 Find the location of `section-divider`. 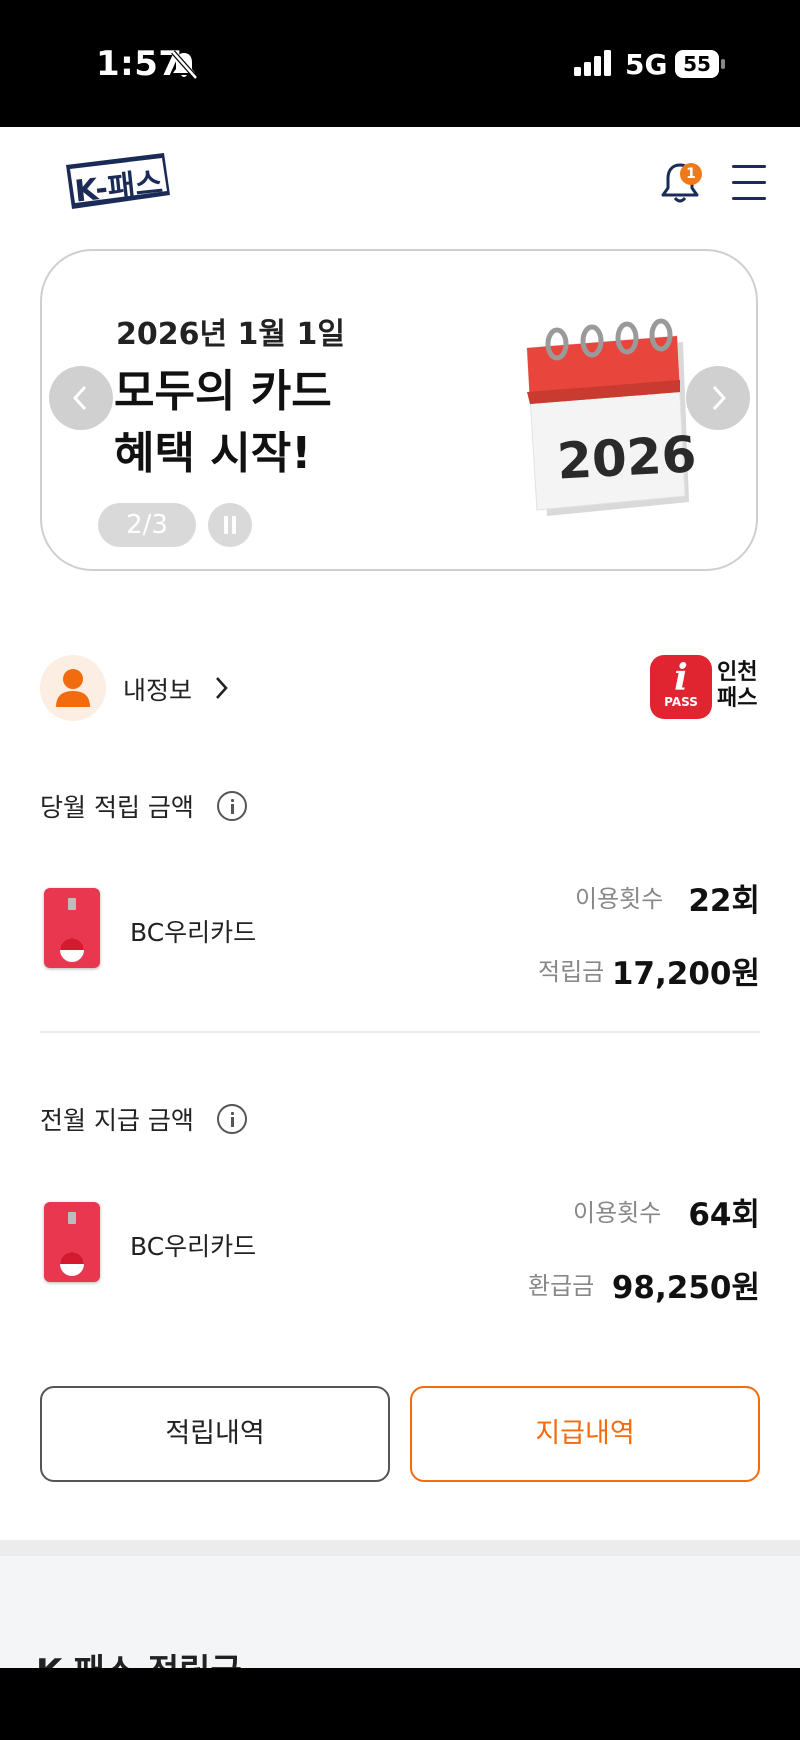

section-divider is located at coordinates (400, 1032).